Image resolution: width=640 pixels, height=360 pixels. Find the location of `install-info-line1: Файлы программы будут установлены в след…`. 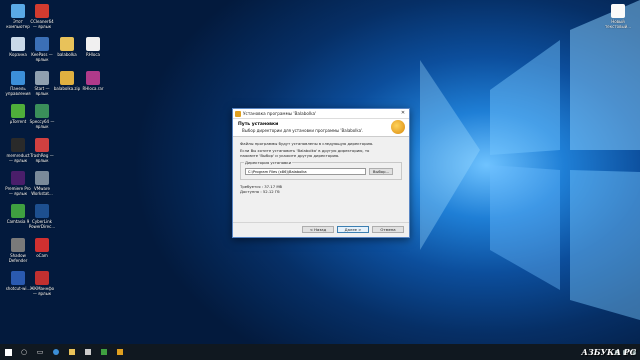

install-info-line1: Файлы программы будут установлены в след… is located at coordinates (307, 143).